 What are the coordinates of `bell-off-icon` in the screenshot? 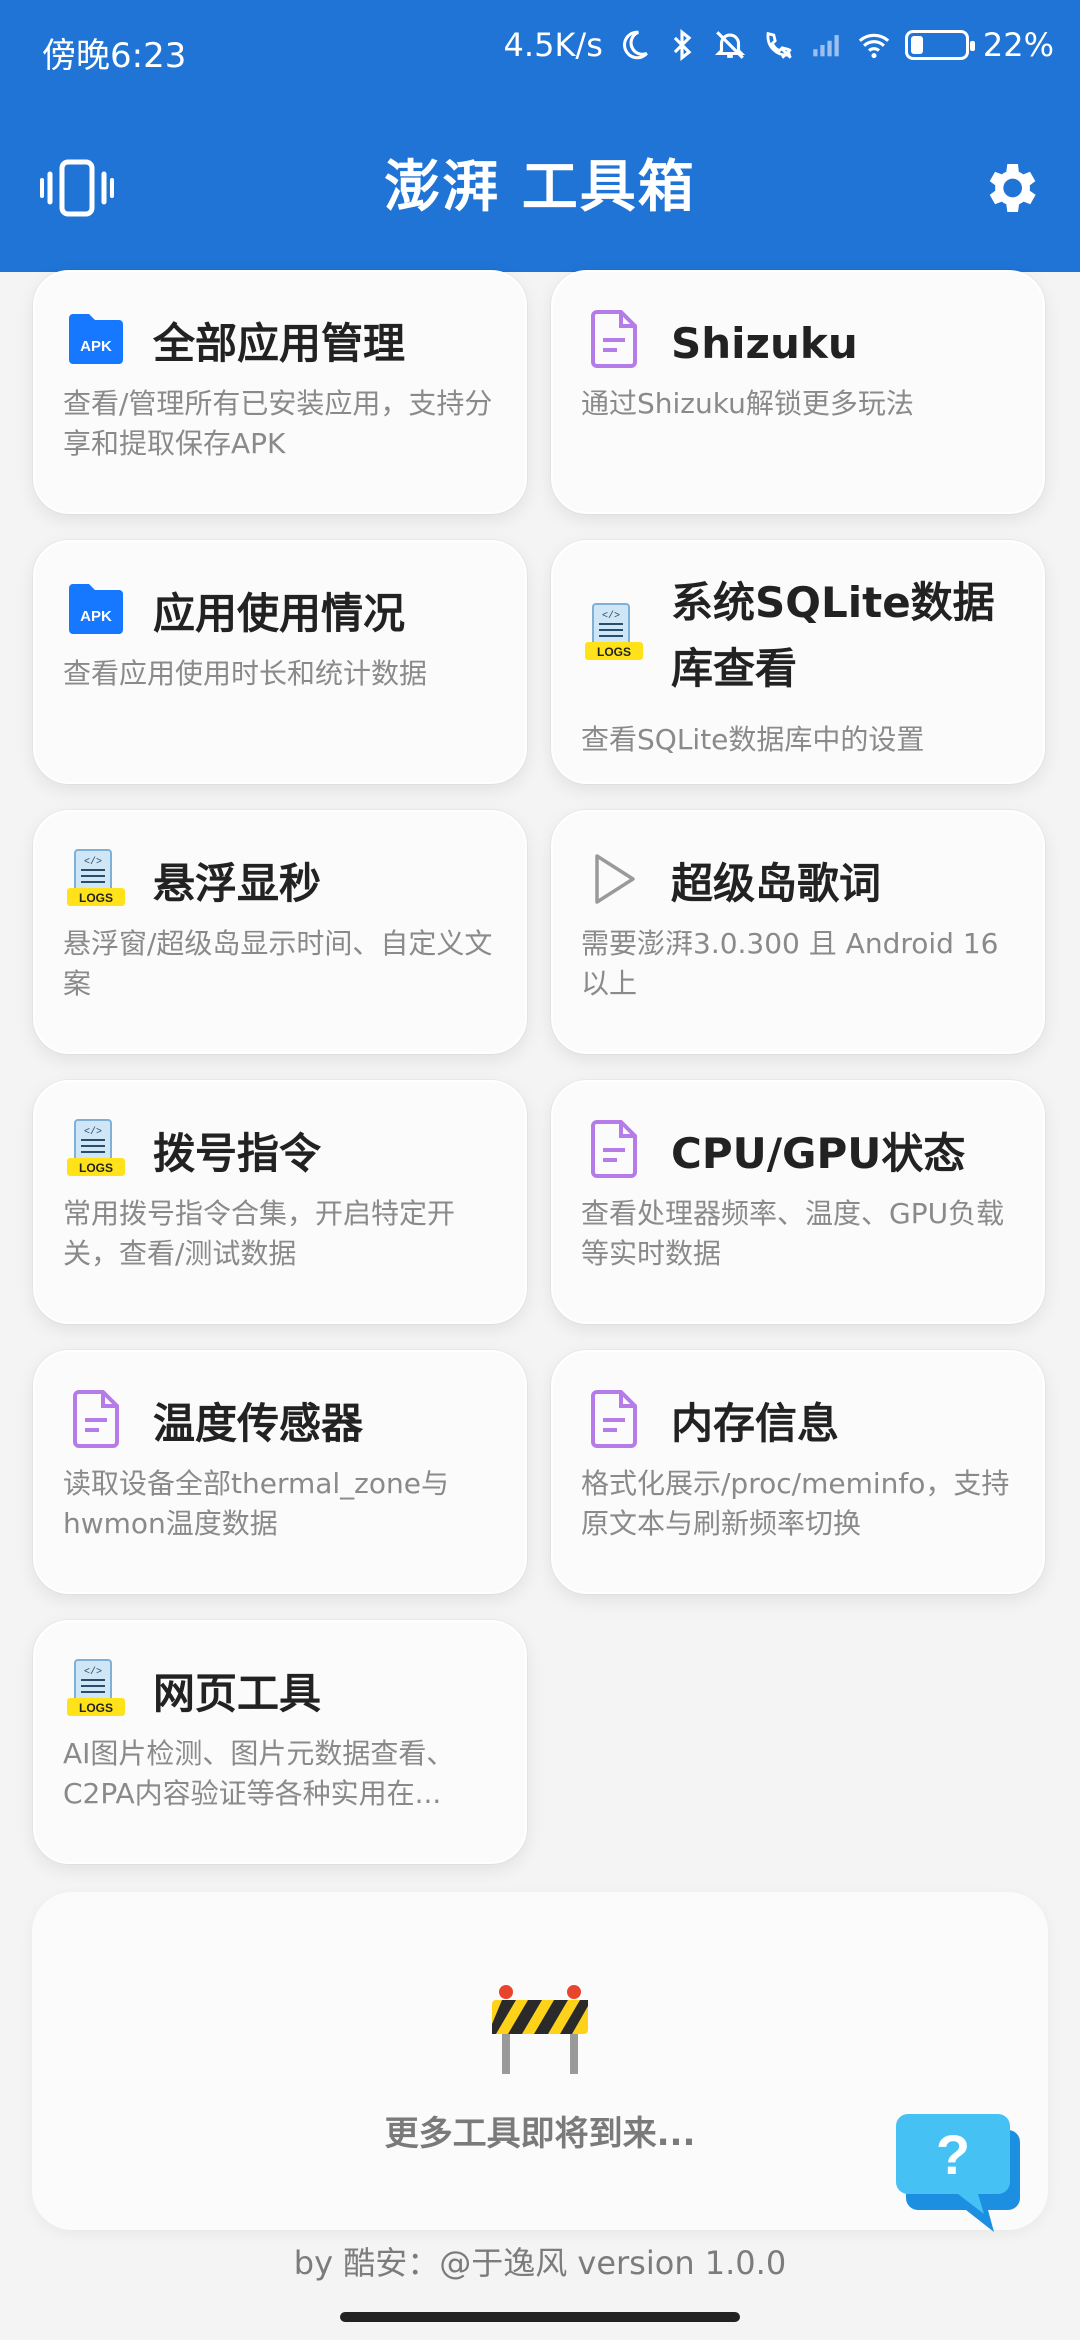 It's located at (729, 45).